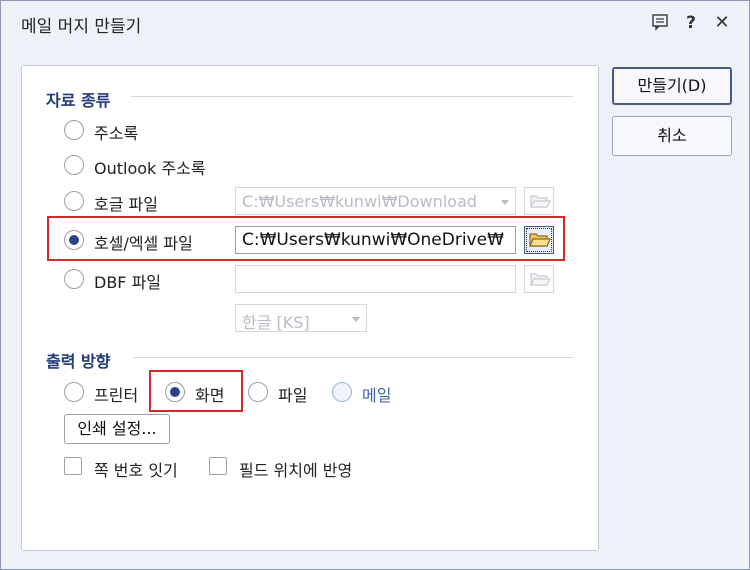  What do you see at coordinates (375, 240) in the screenshot?
I see `excel-file-path-field: C:₩Users₩kunwi₩OneDrive₩` at bounding box center [375, 240].